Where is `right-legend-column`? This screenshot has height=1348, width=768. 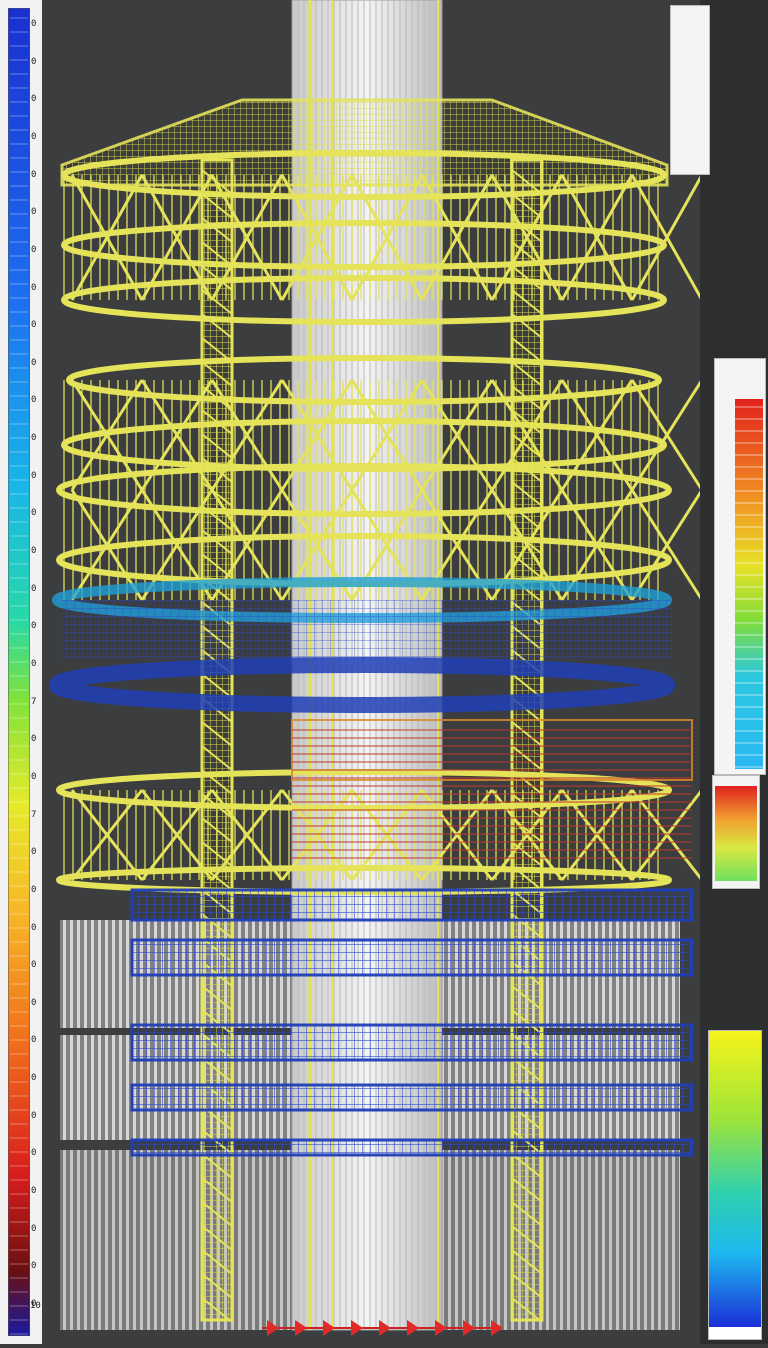 right-legend-column is located at coordinates (719, 672).